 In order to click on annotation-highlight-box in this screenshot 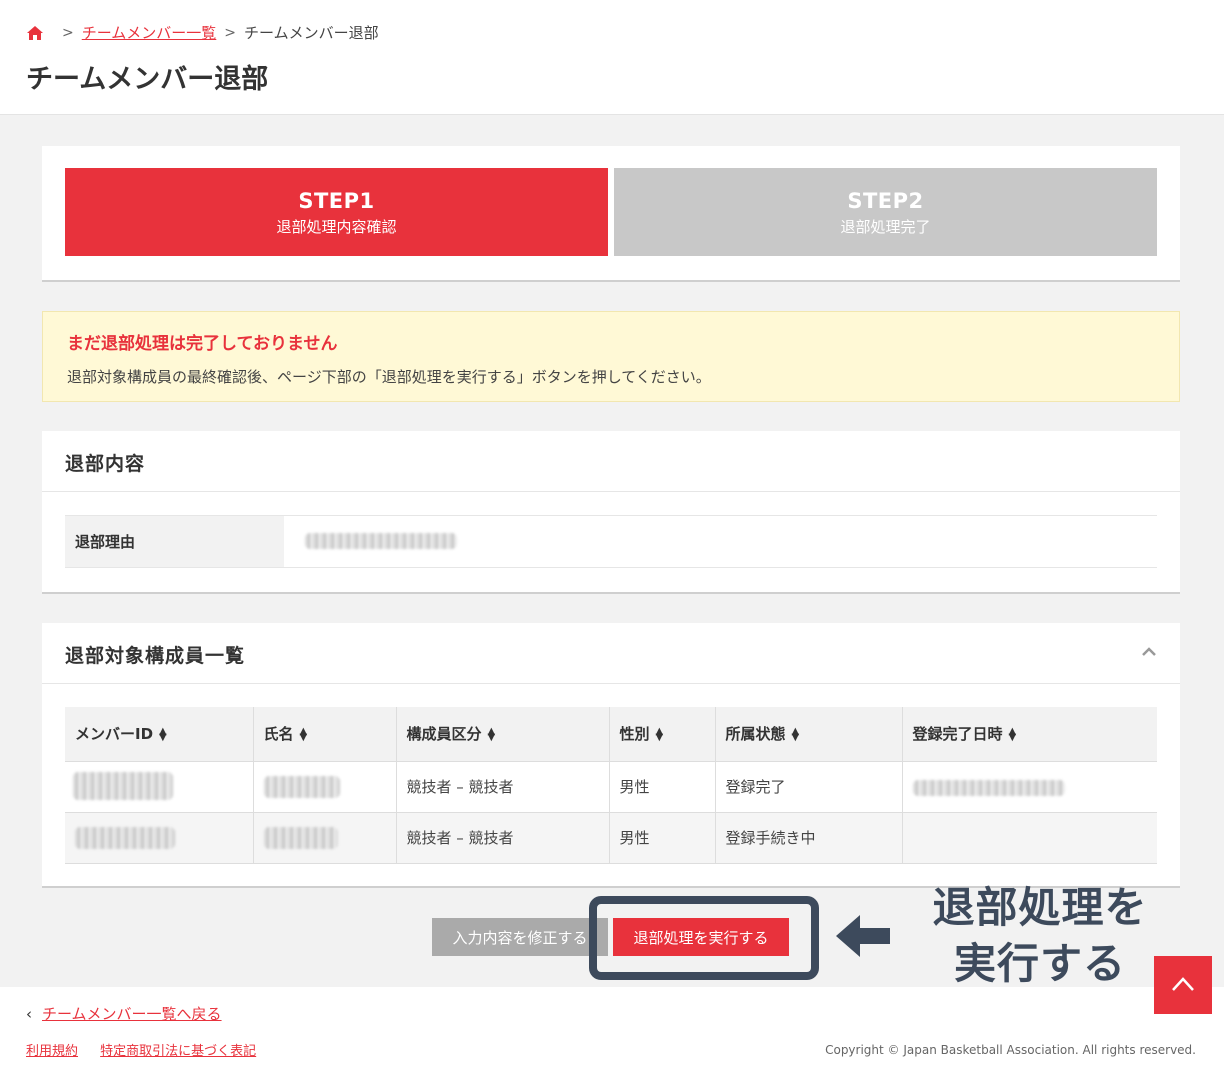, I will do `click(704, 938)`.